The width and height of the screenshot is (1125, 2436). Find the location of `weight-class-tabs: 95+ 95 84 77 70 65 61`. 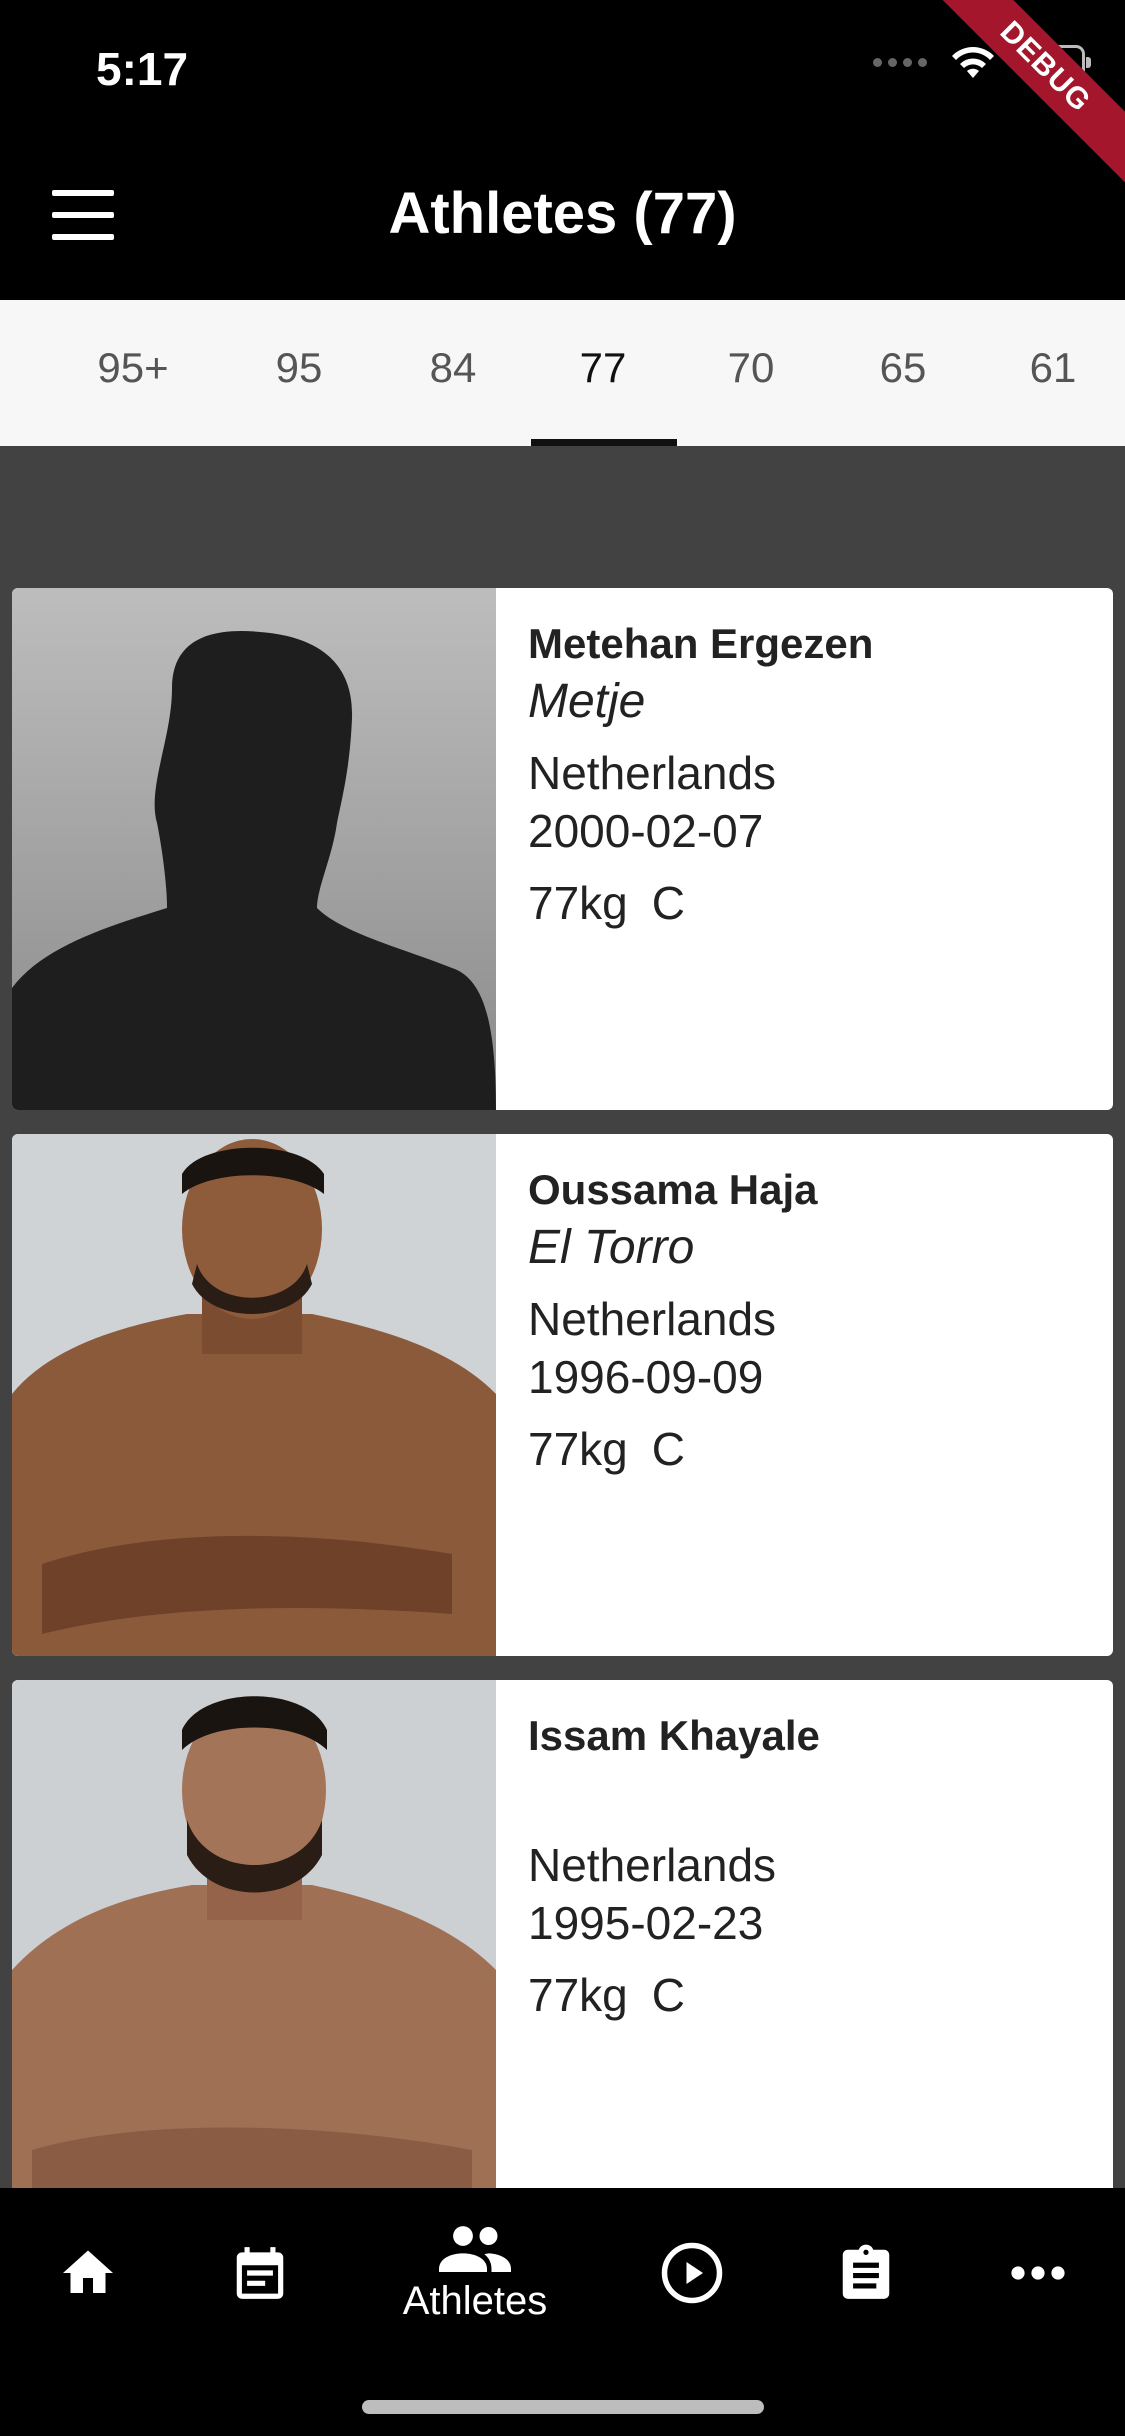

weight-class-tabs: 95+ 95 84 77 70 65 61 is located at coordinates (562, 373).